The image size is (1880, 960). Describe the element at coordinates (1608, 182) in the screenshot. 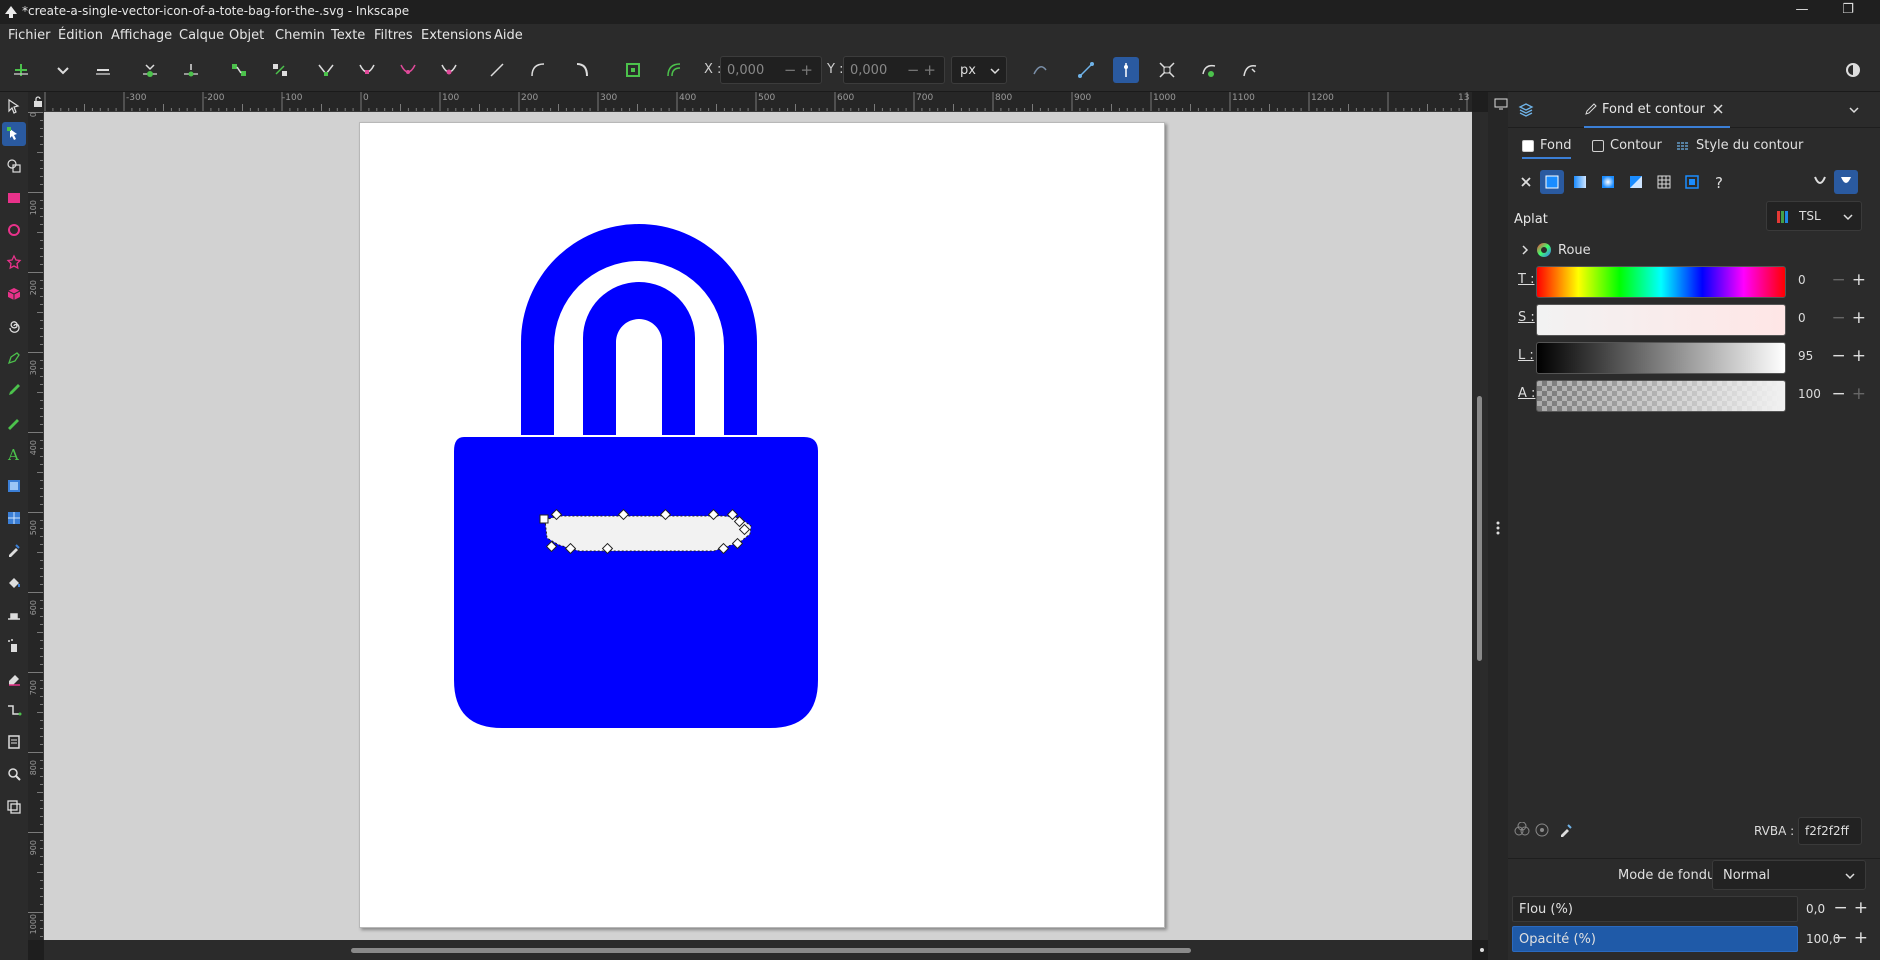

I see `radial-gradient-button` at that location.